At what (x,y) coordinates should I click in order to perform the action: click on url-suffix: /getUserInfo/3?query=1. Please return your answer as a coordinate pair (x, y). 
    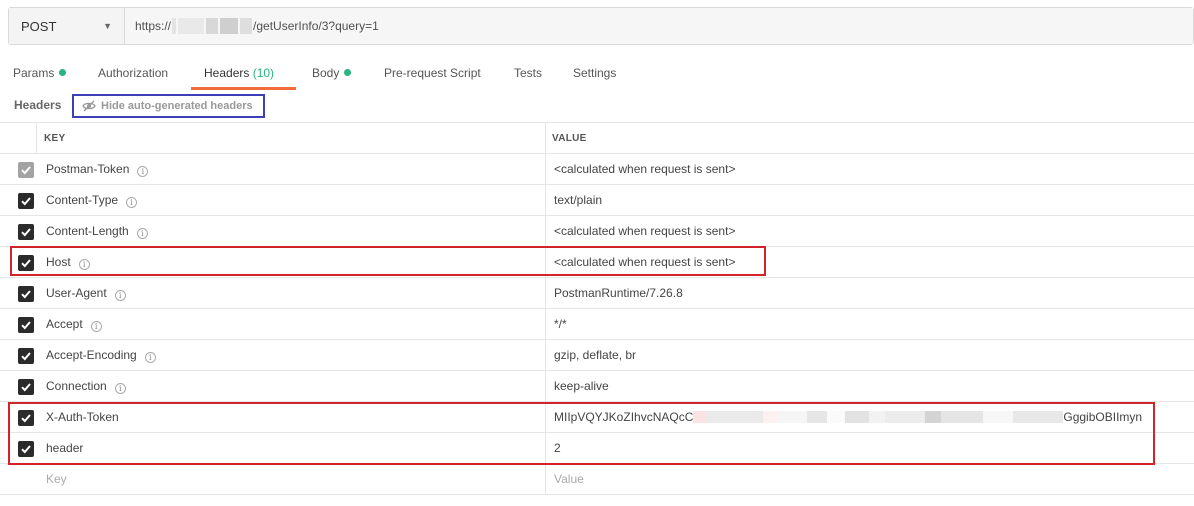
    Looking at the image, I should click on (316, 26).